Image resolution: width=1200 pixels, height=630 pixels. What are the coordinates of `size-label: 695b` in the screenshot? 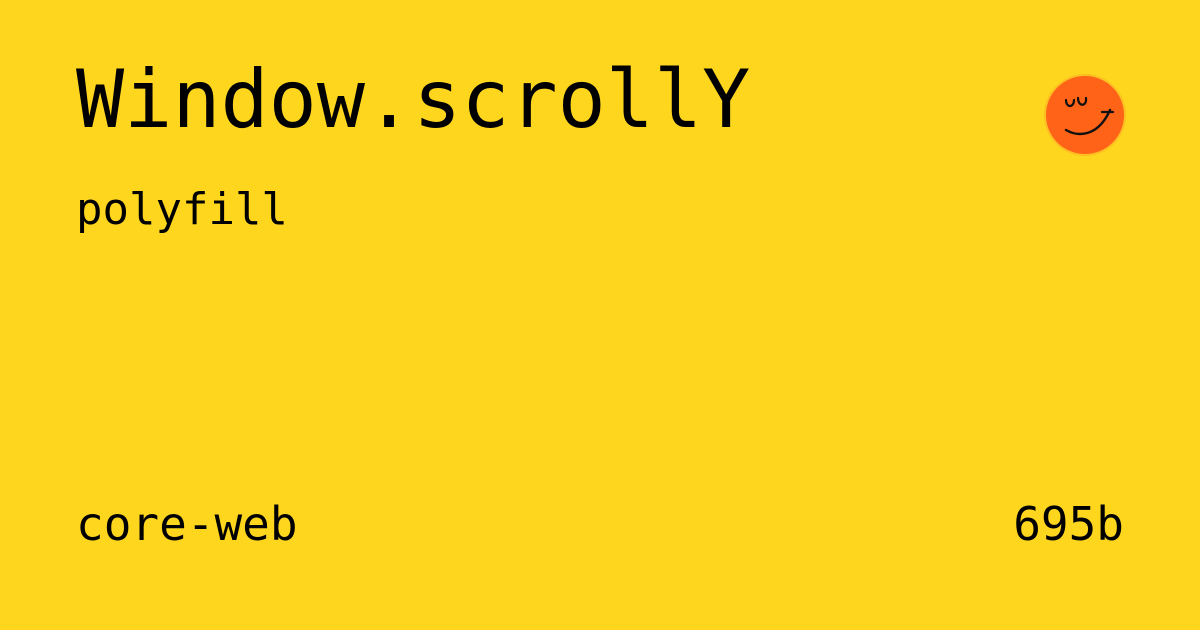 It's located at (1068, 524).